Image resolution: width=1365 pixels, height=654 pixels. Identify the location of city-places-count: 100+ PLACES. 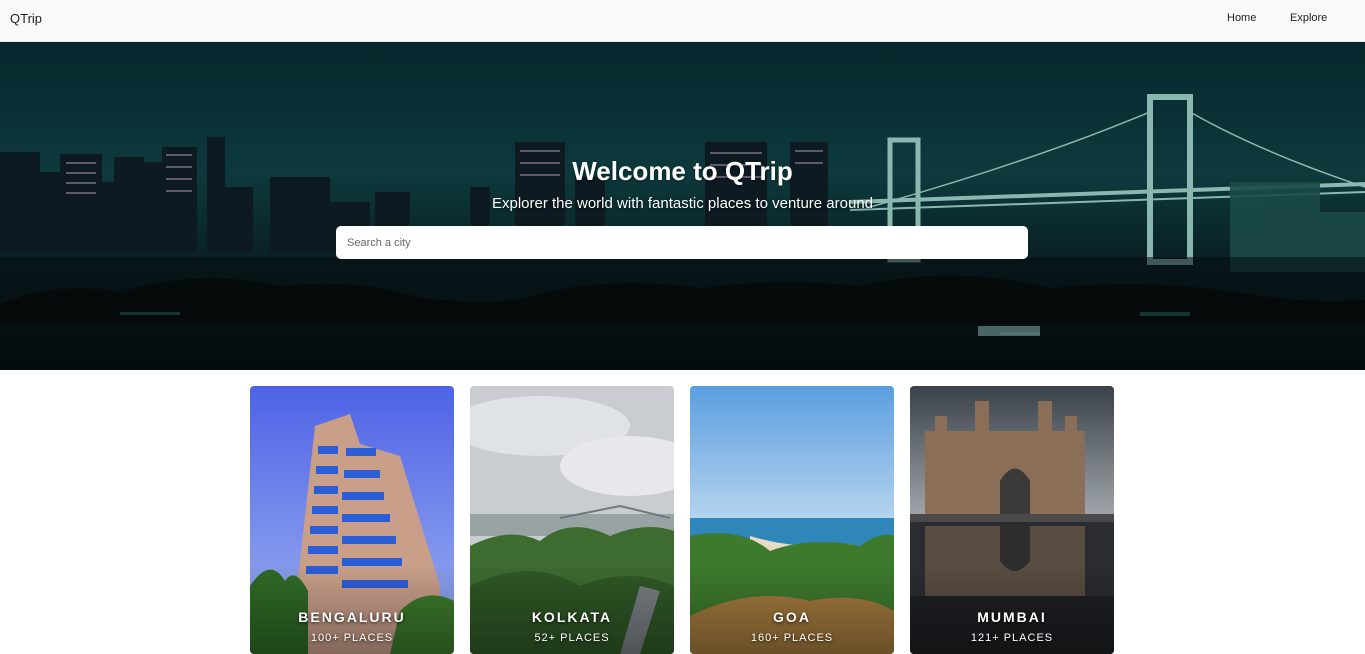
(352, 638).